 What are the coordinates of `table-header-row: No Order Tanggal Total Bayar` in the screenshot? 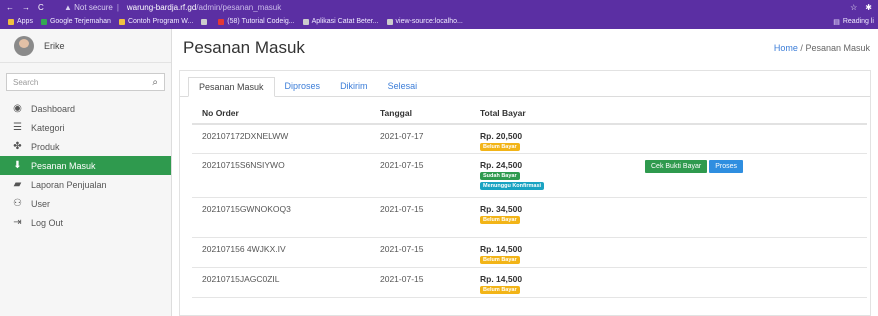 It's located at (529, 114).